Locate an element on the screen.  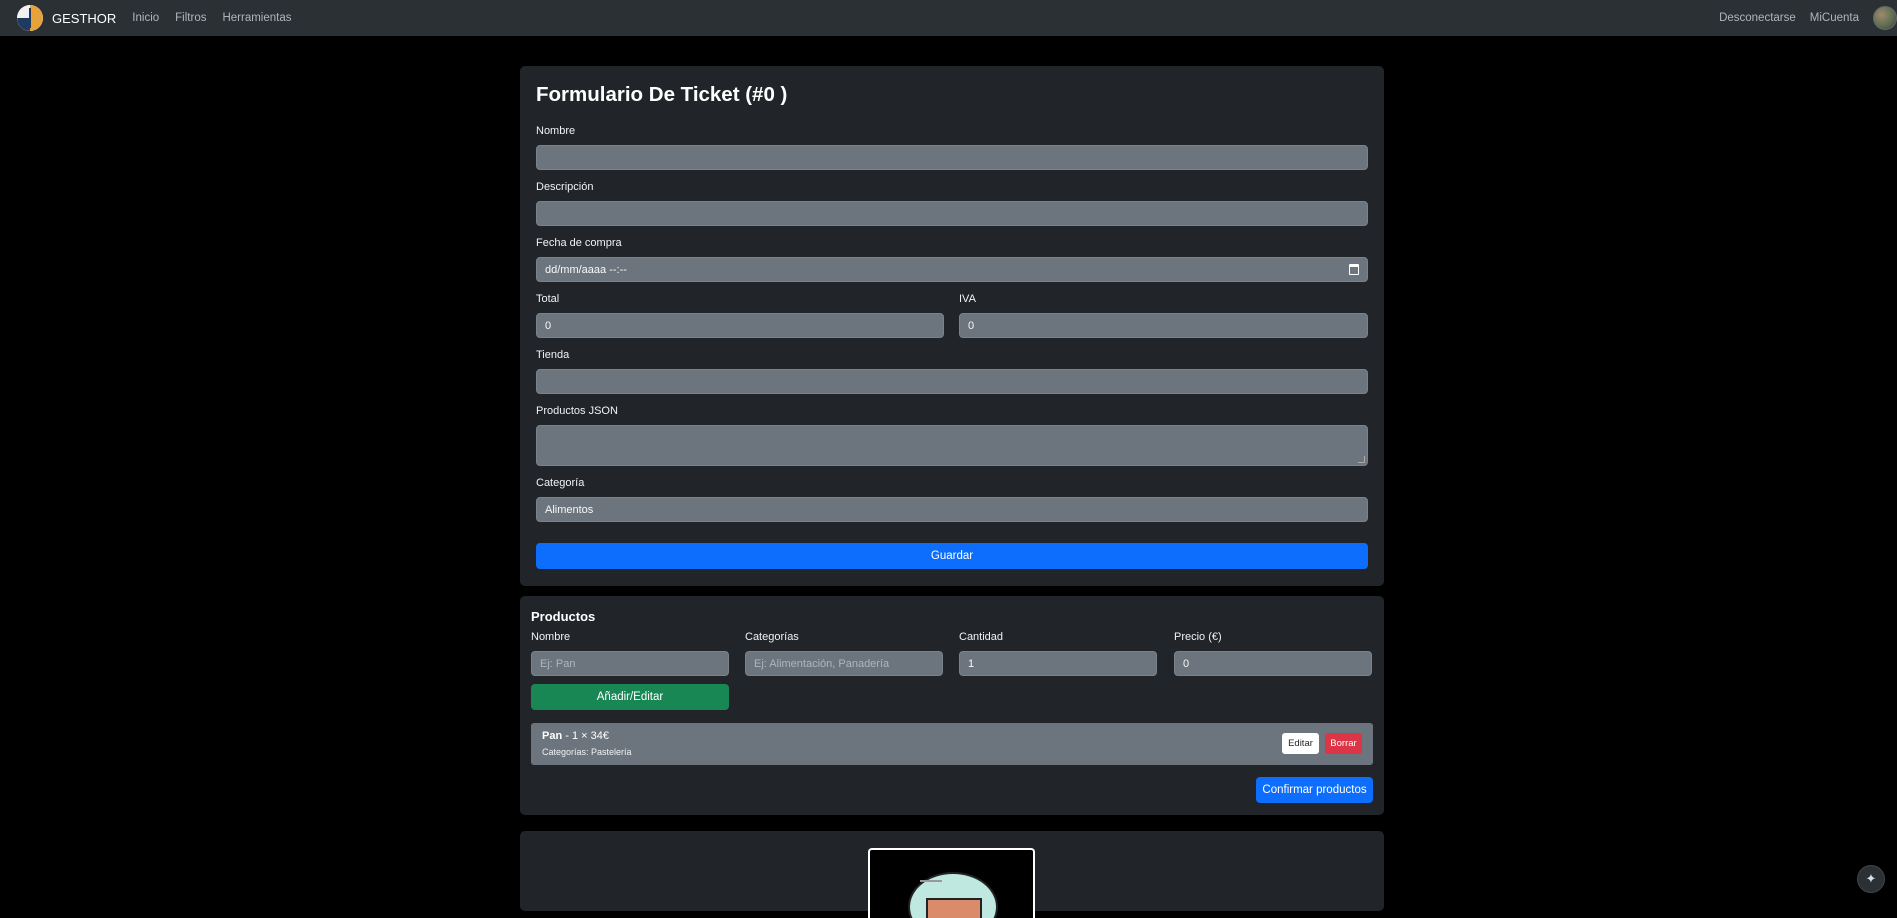
descripcion-label: Descripción is located at coordinates (565, 187).